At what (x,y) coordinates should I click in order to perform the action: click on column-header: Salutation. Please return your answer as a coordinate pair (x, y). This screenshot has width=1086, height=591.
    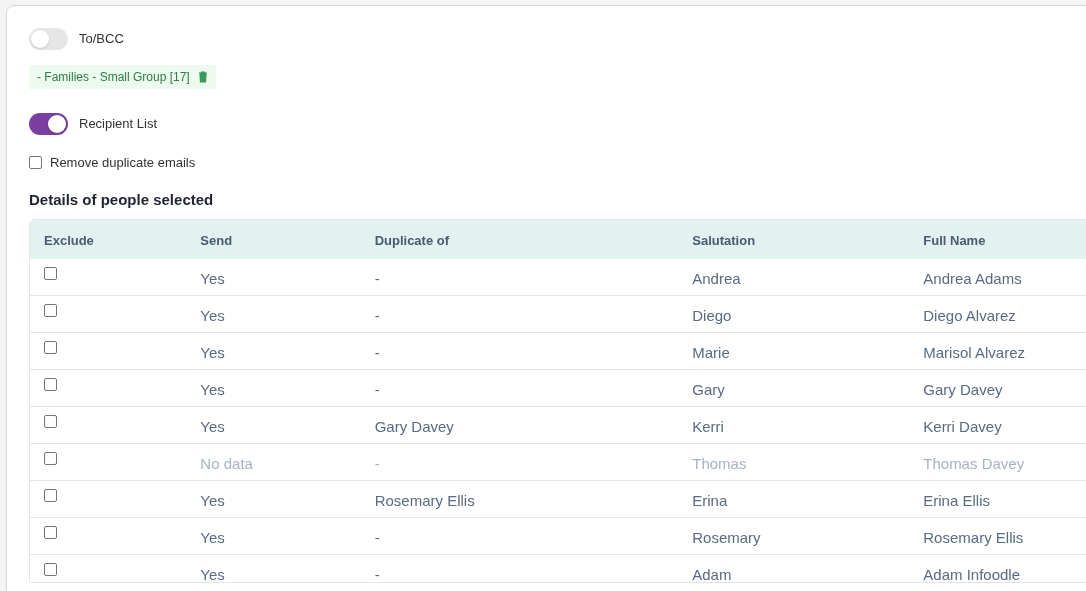
    Looking at the image, I should click on (724, 240).